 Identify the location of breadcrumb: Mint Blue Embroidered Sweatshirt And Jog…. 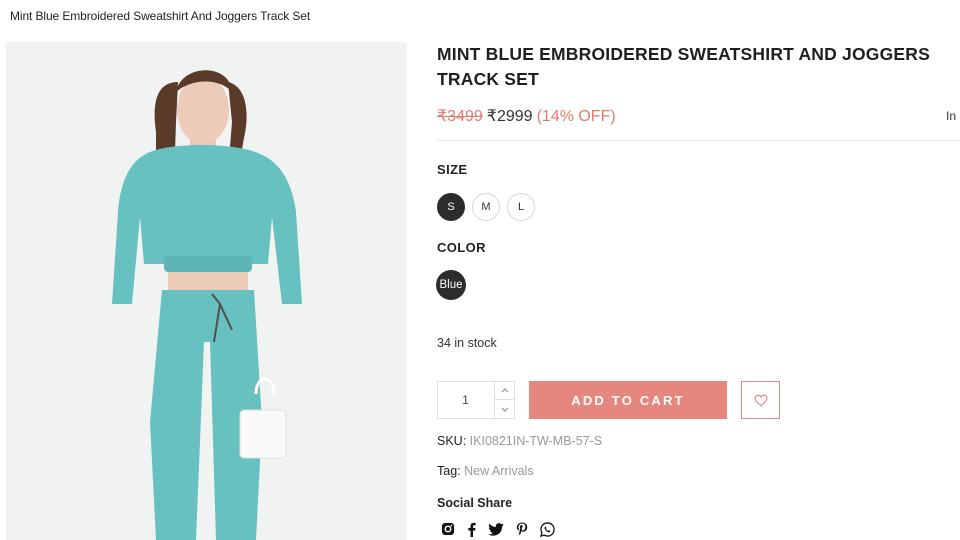
(160, 16).